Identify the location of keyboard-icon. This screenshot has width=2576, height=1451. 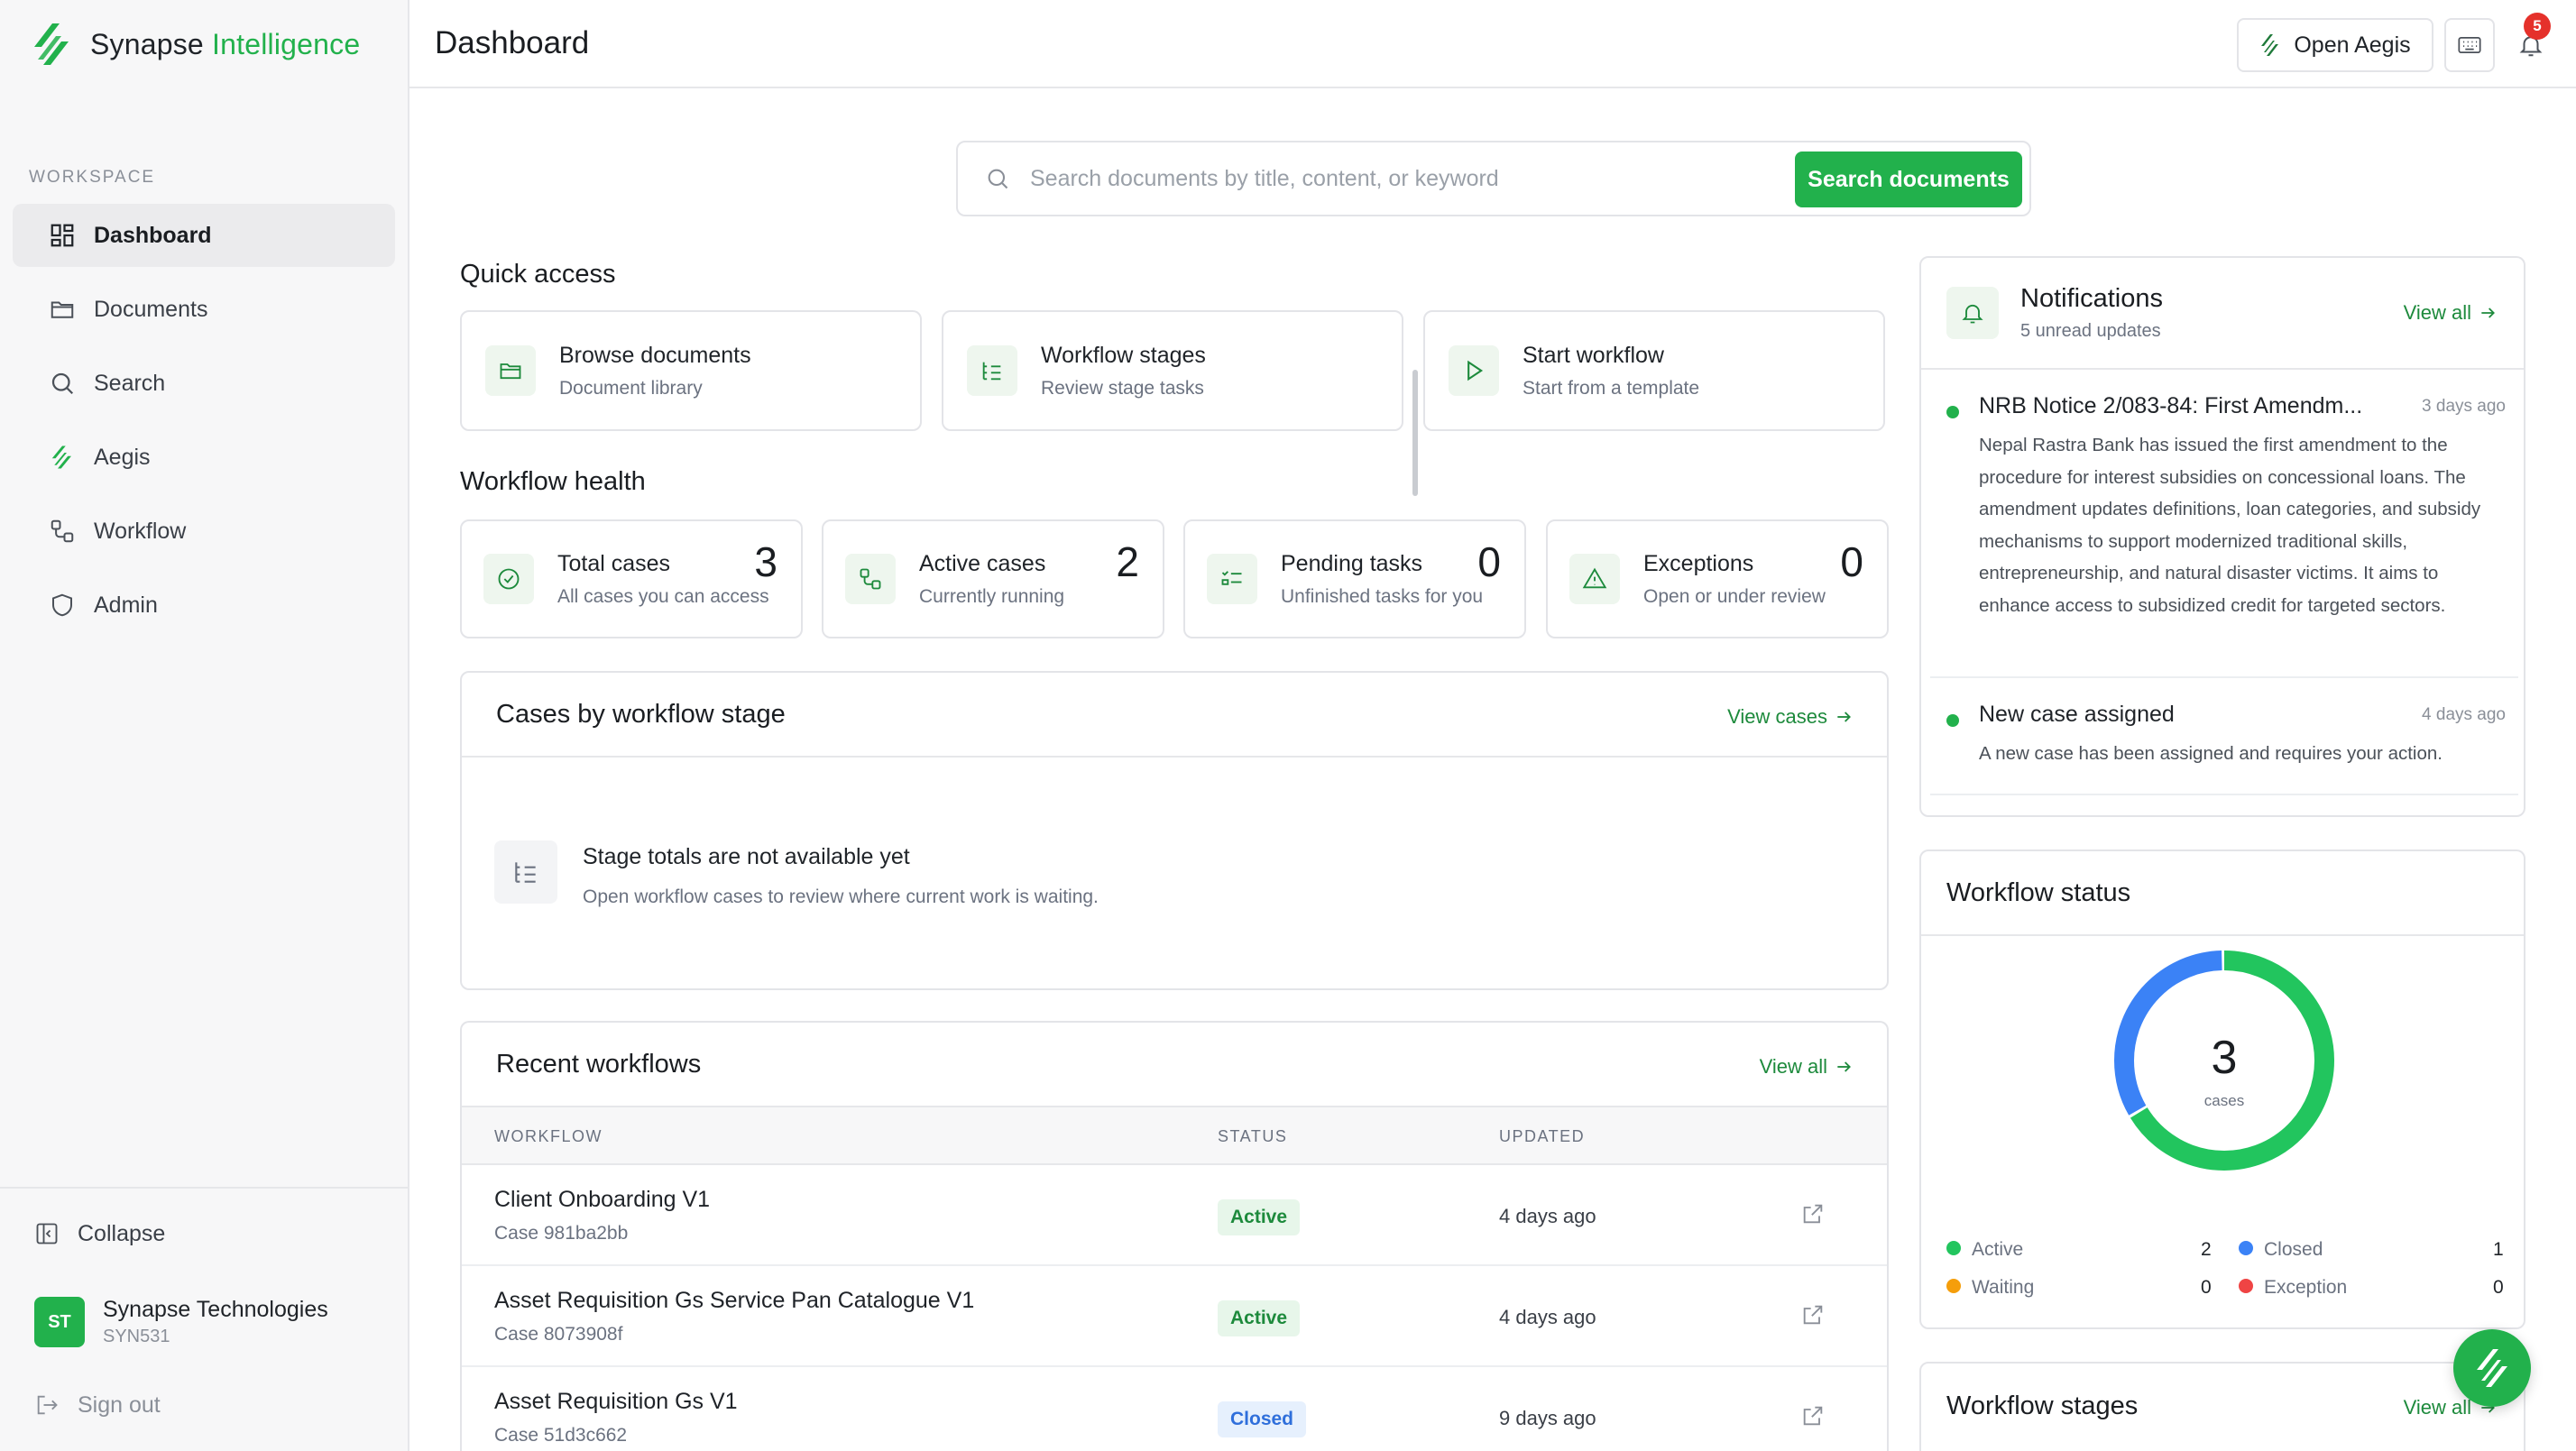
(2470, 45).